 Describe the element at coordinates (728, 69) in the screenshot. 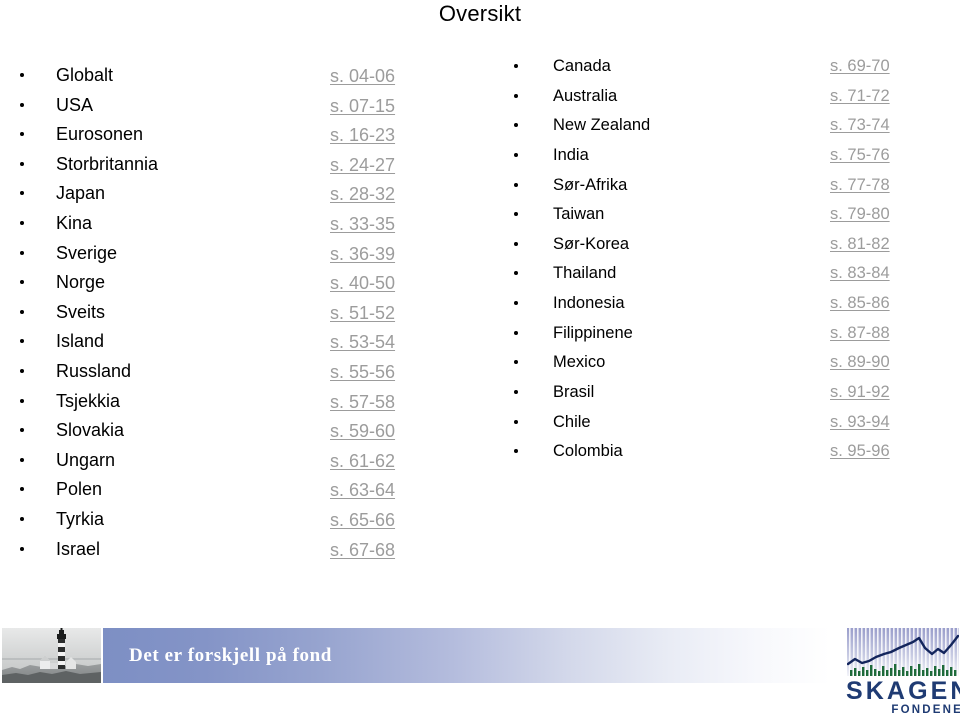

I see `toc-row: Canada s. 69-70` at that location.